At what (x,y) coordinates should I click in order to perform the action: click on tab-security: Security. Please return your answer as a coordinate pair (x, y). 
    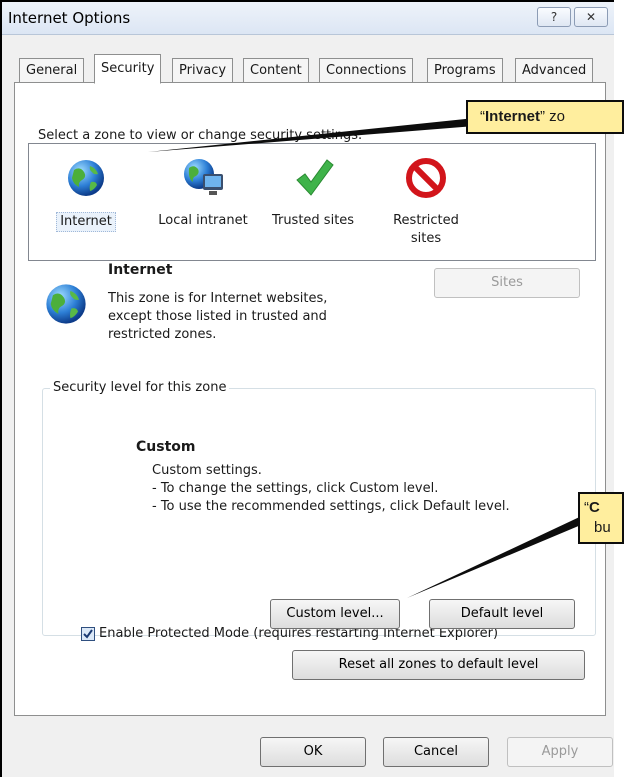
    Looking at the image, I should click on (128, 69).